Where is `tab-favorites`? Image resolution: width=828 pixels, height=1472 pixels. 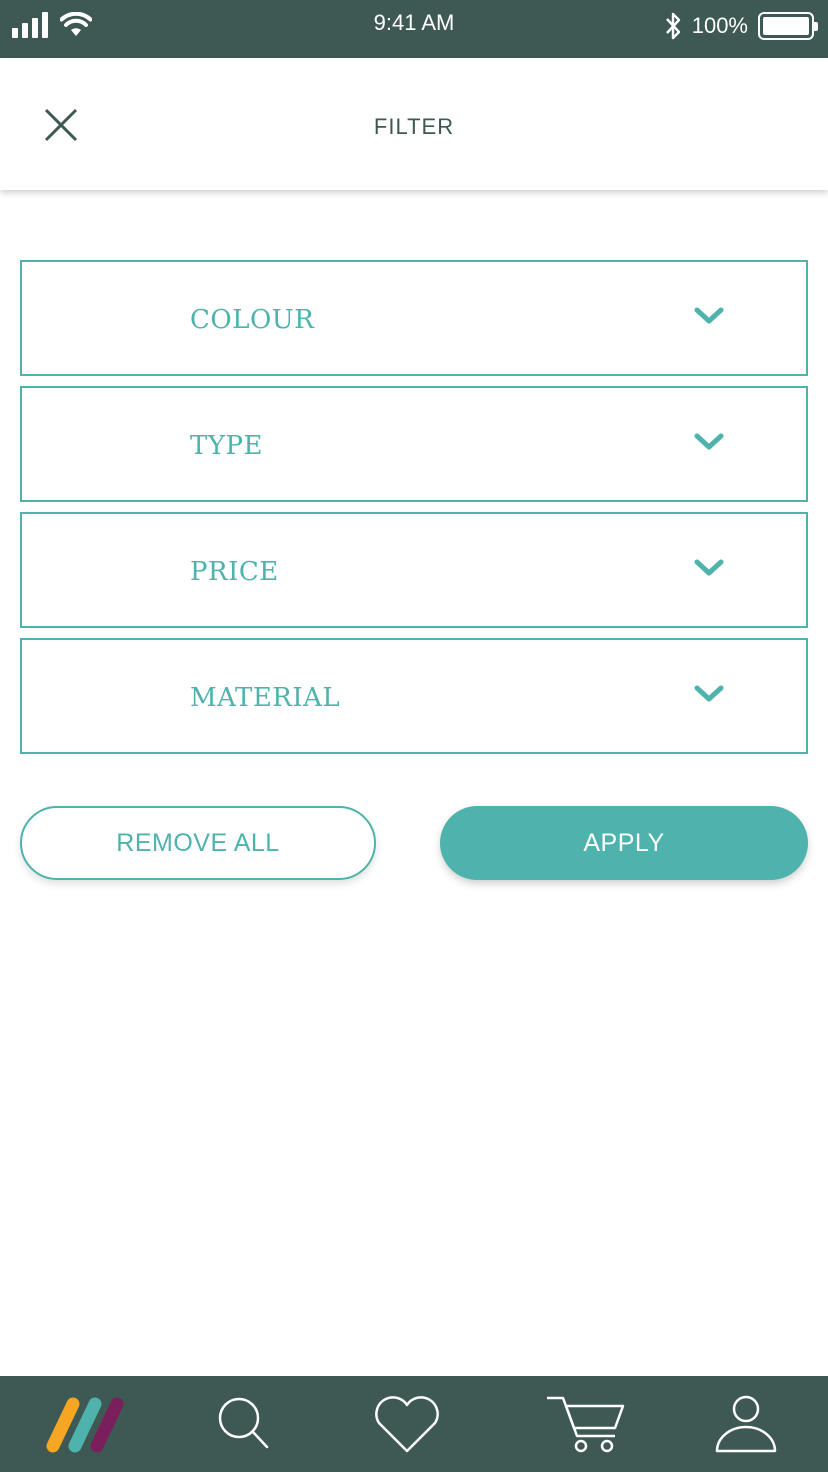 tab-favorites is located at coordinates (407, 1424).